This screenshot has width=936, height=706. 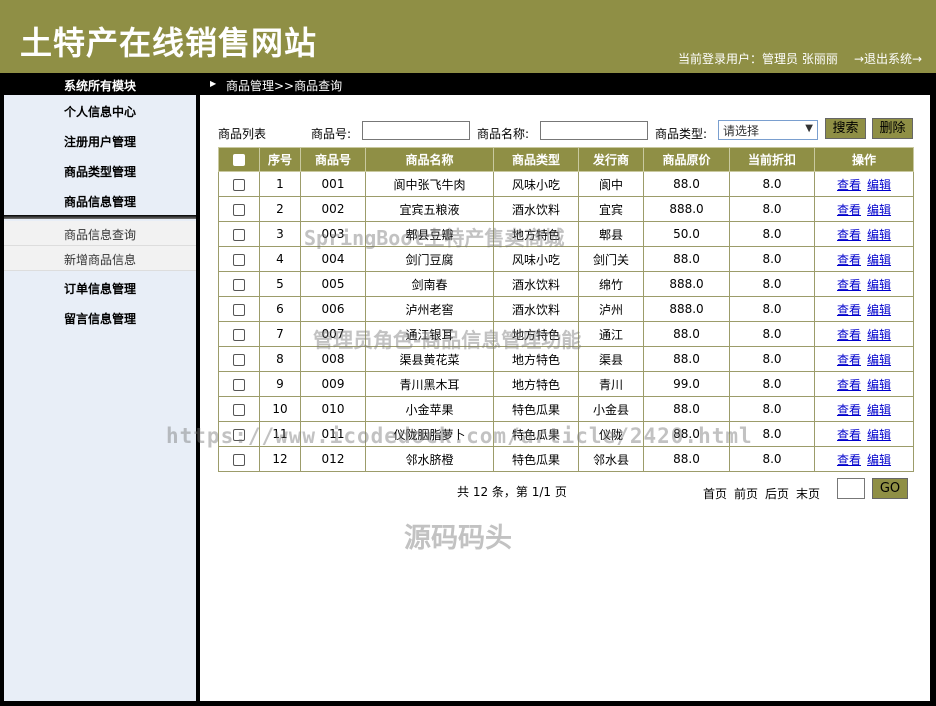 What do you see at coordinates (100, 217) in the screenshot?
I see `sidebar-divider` at bounding box center [100, 217].